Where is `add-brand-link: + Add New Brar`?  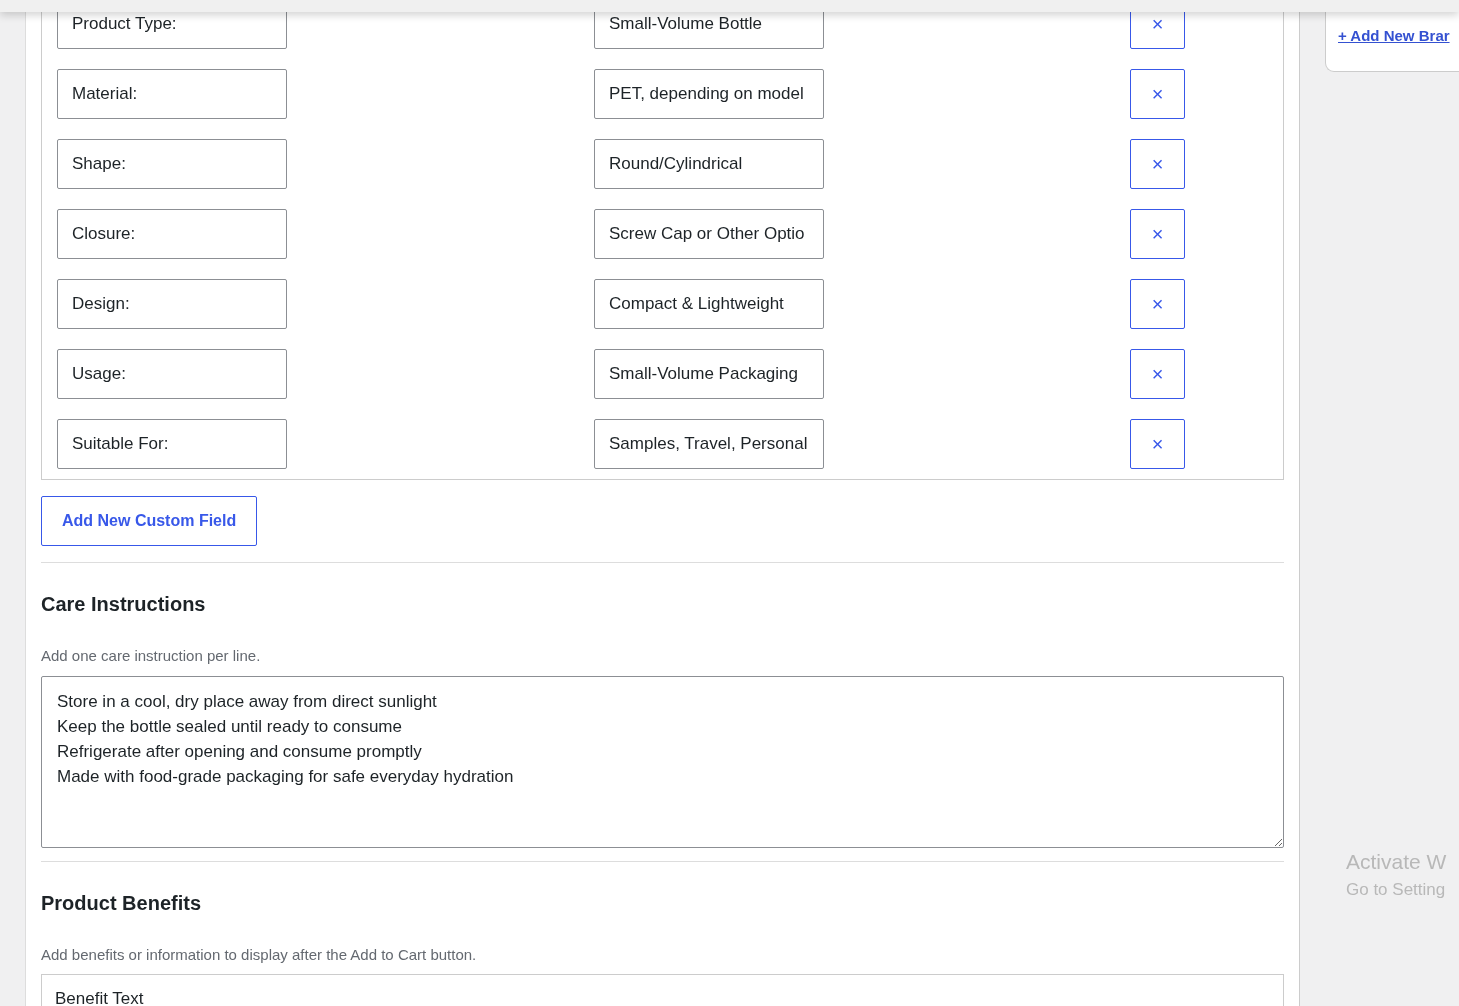
add-brand-link: + Add New Brar is located at coordinates (1394, 35).